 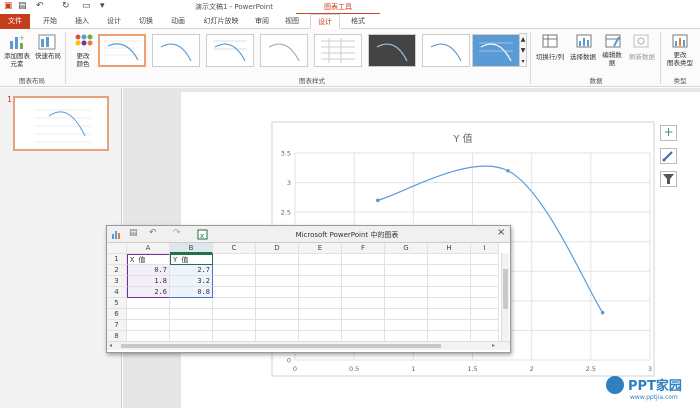 What do you see at coordinates (550, 41) in the screenshot?
I see `switch-row-column-icon` at bounding box center [550, 41].